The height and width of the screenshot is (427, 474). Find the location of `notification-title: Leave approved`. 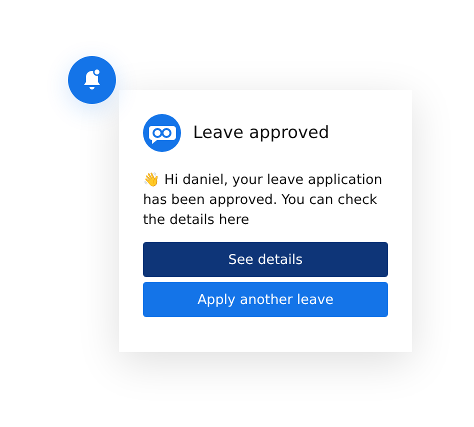

notification-title: Leave approved is located at coordinates (261, 133).